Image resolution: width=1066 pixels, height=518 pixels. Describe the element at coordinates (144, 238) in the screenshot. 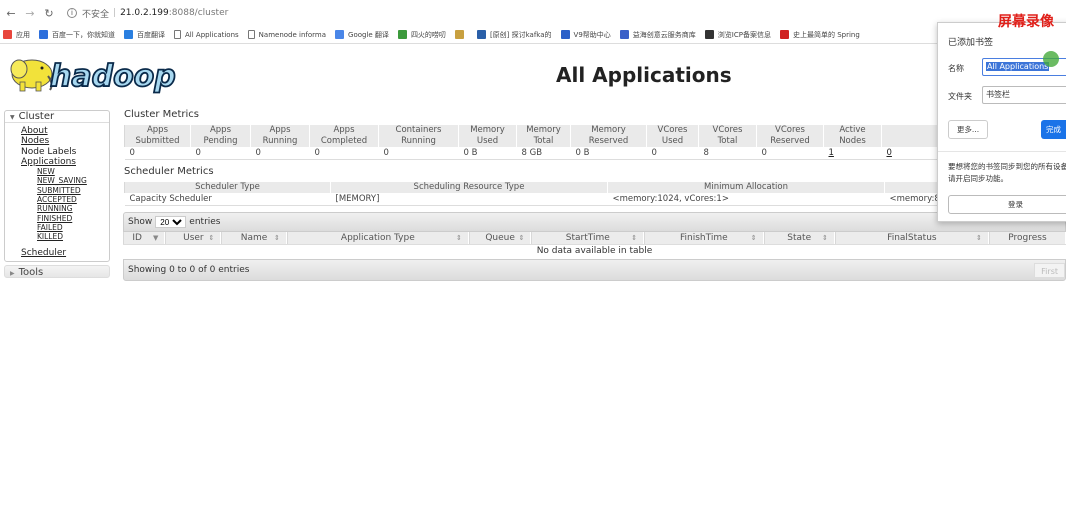

I see `column-header: ID ▼` at that location.